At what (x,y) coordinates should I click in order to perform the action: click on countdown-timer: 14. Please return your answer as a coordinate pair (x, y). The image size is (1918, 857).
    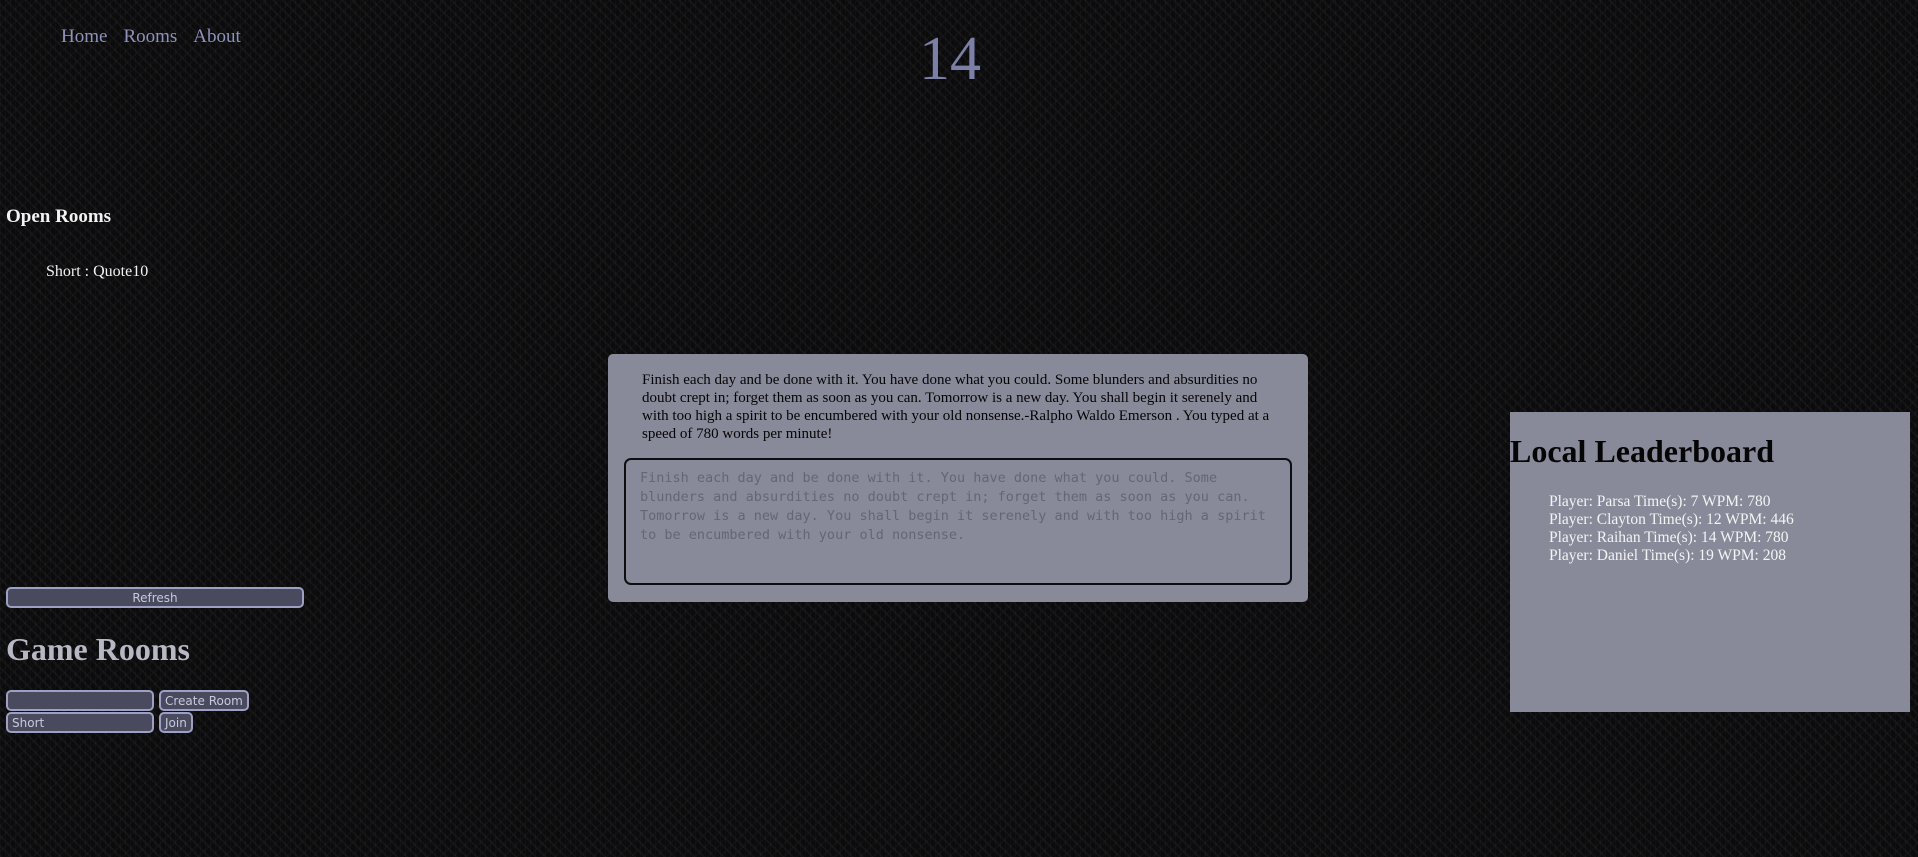
    Looking at the image, I should click on (950, 59).